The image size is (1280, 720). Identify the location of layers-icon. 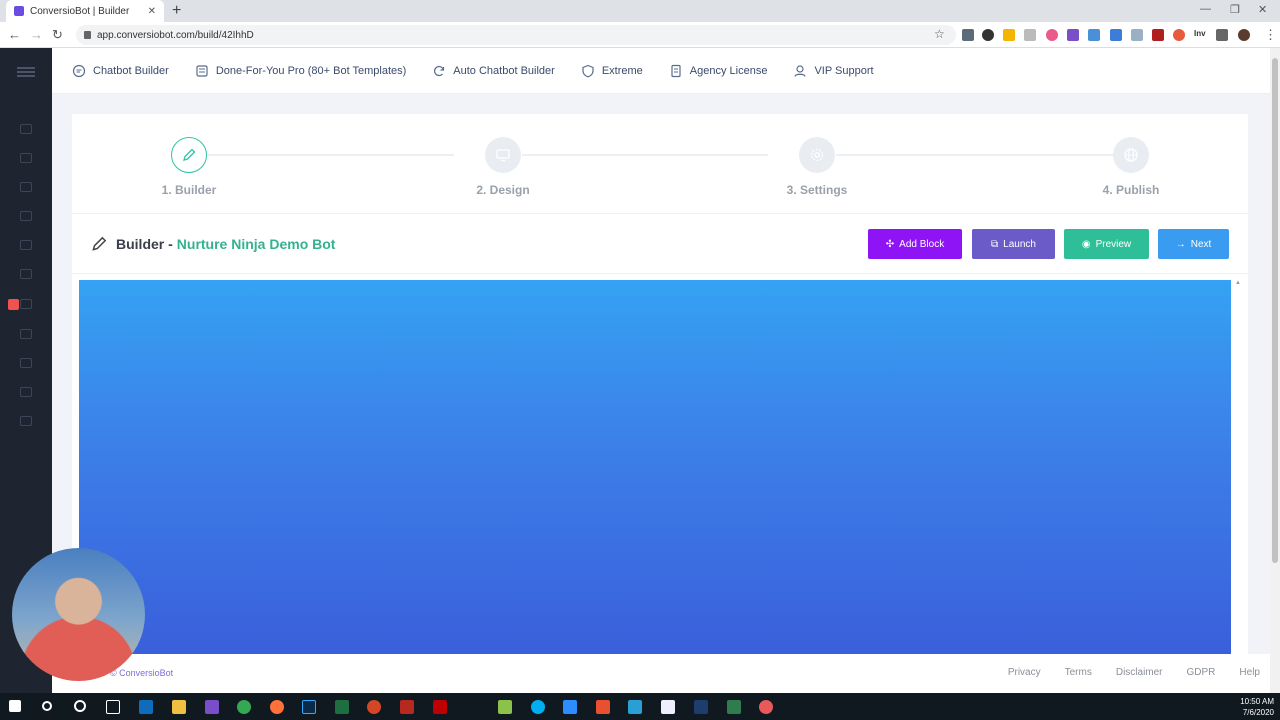
(26, 187).